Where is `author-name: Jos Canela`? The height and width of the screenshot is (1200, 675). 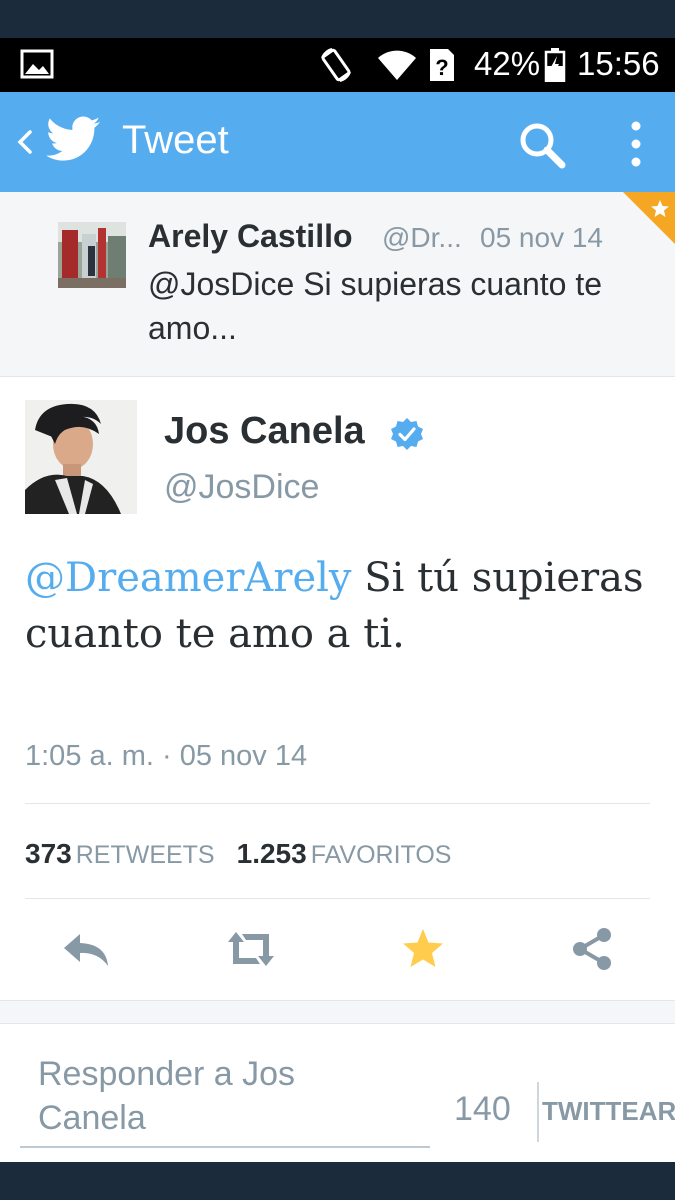
author-name: Jos Canela is located at coordinates (264, 431).